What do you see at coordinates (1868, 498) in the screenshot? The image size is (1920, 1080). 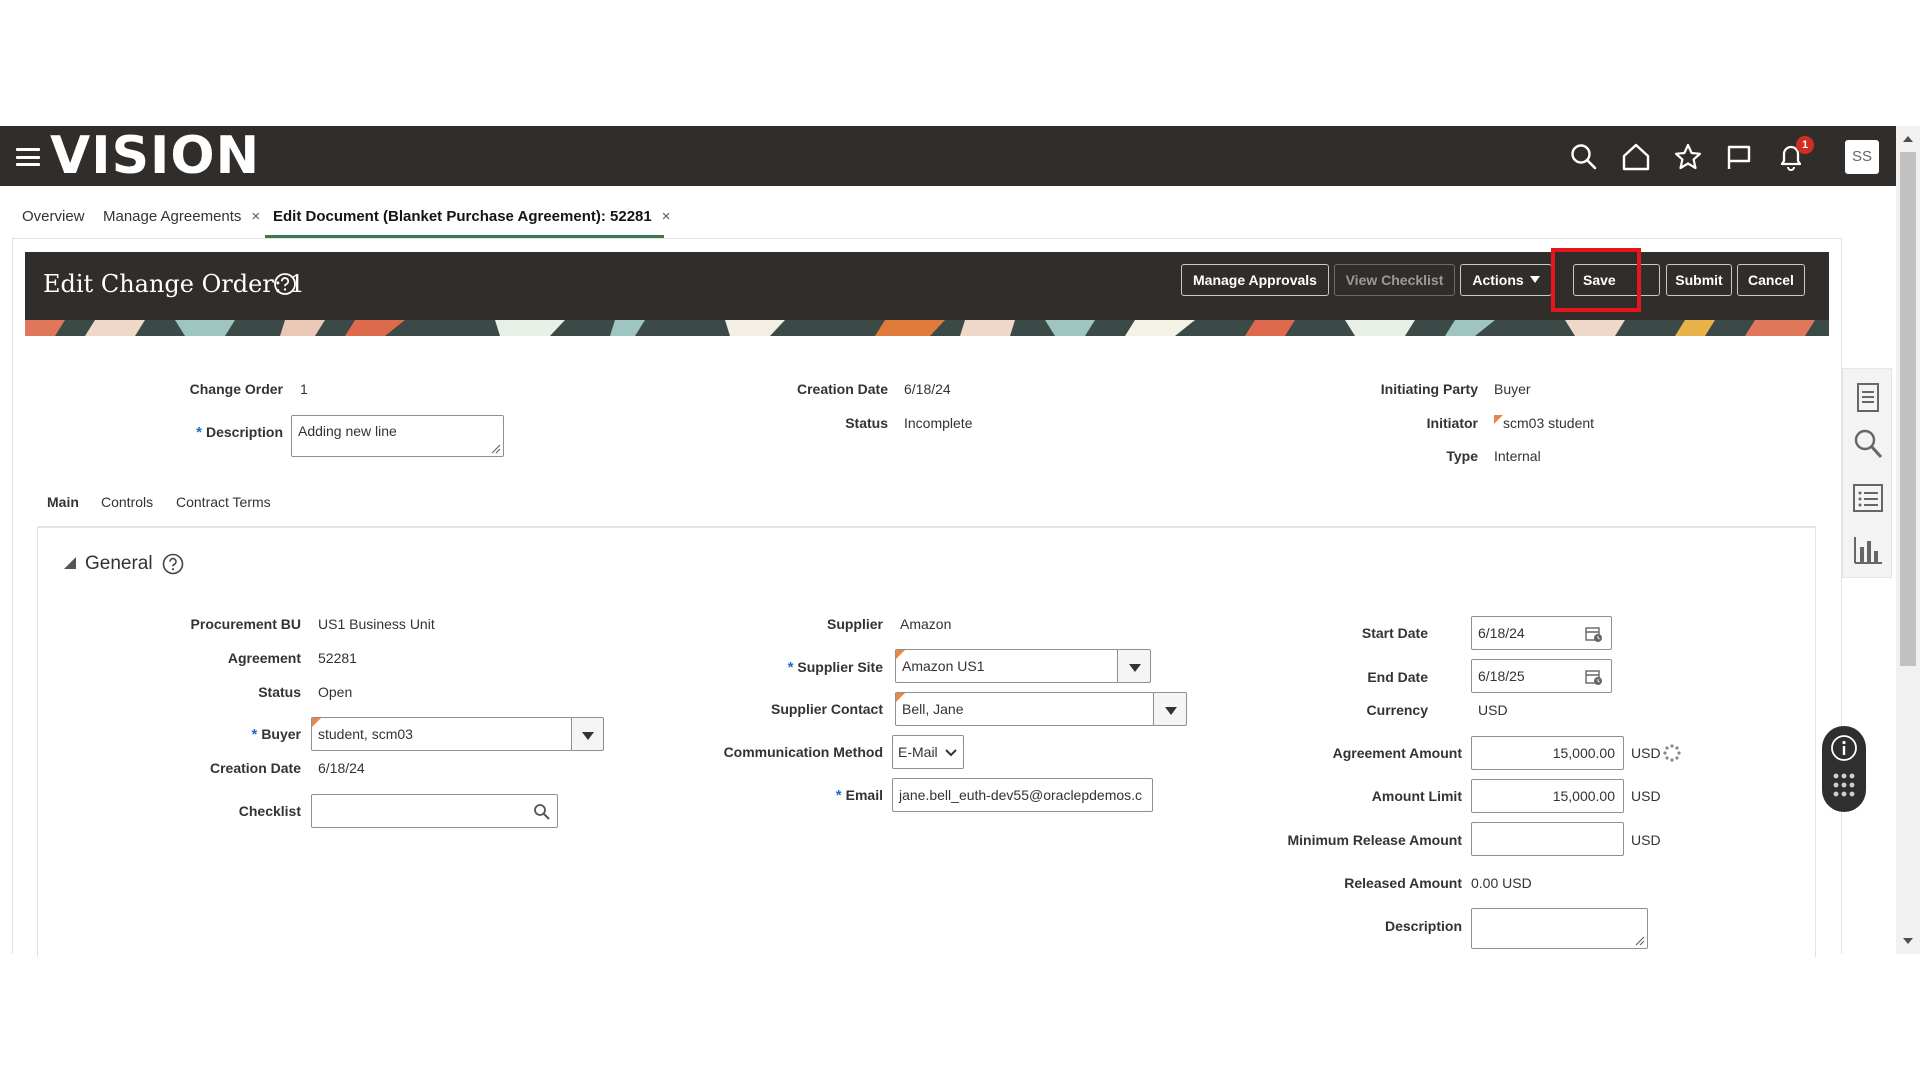 I see `list-icon` at bounding box center [1868, 498].